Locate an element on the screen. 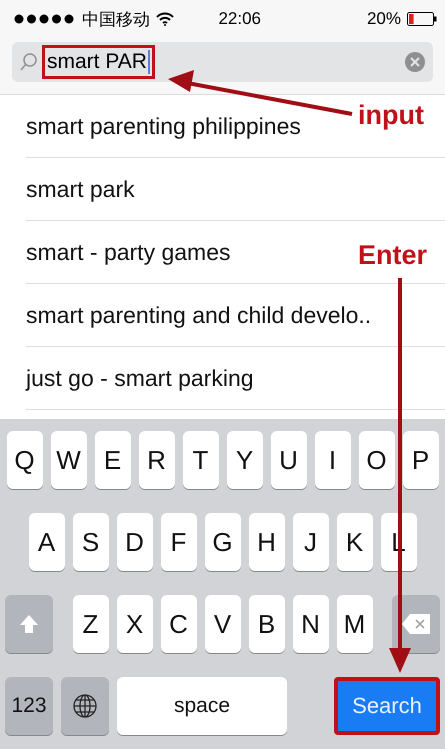  search-field: smart PAR is located at coordinates (222, 62).